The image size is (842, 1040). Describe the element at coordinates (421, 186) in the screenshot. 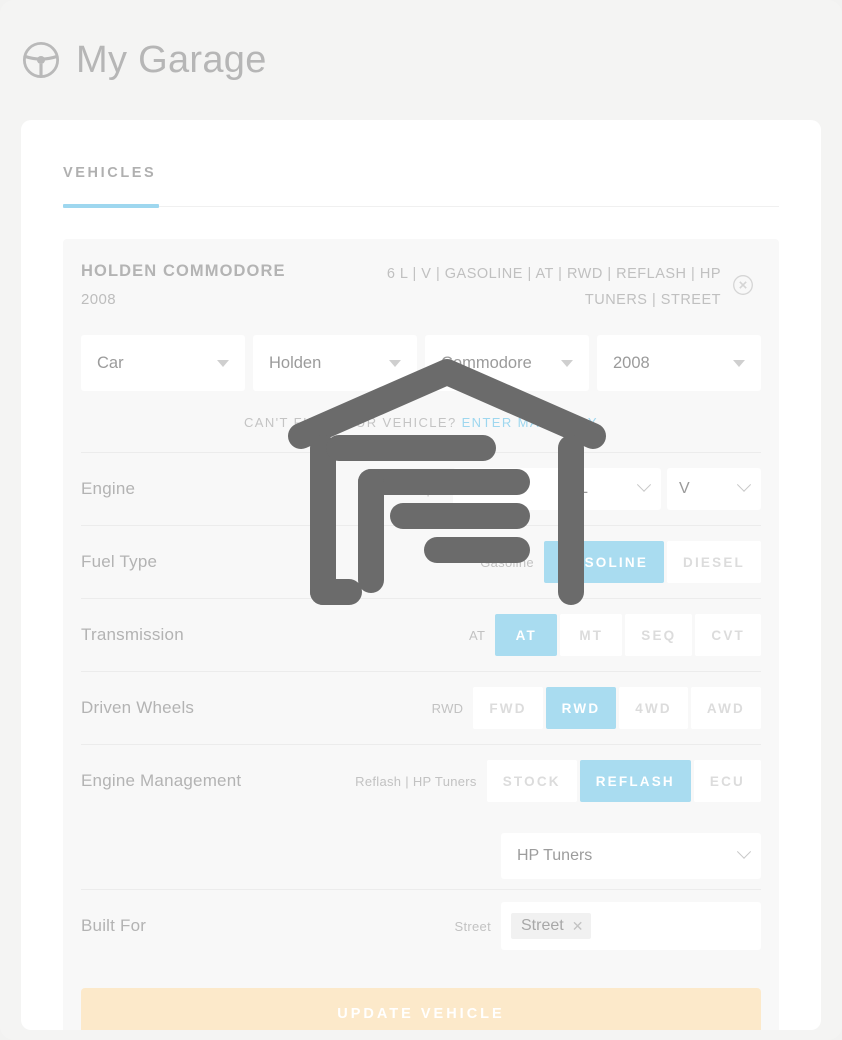

I see `tabbar: VEHICLES` at that location.